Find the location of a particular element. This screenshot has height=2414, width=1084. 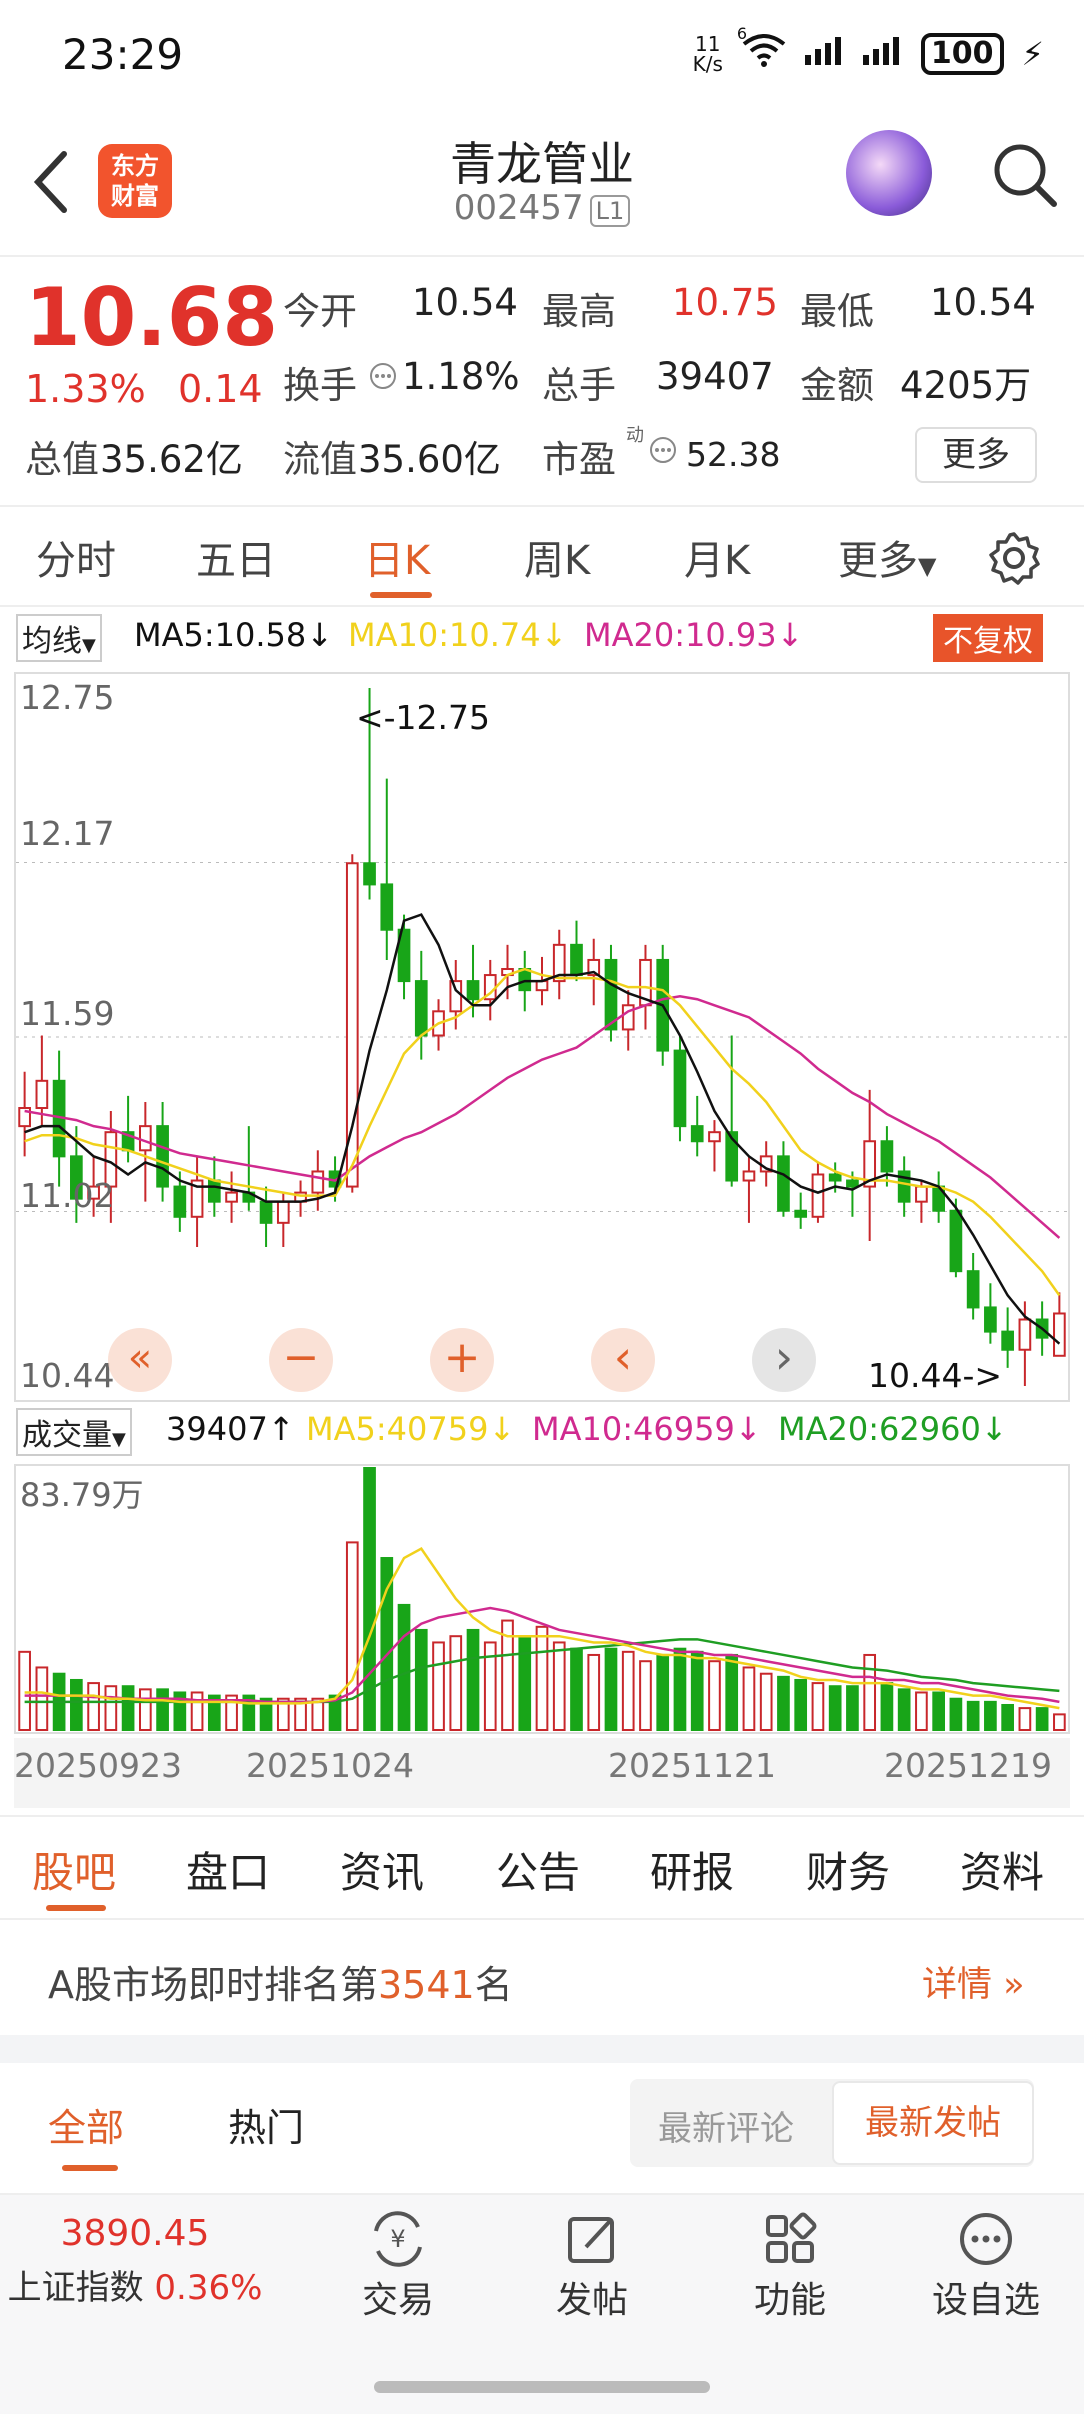

nav-trade: ¥ 交易 is located at coordinates (398, 2267).